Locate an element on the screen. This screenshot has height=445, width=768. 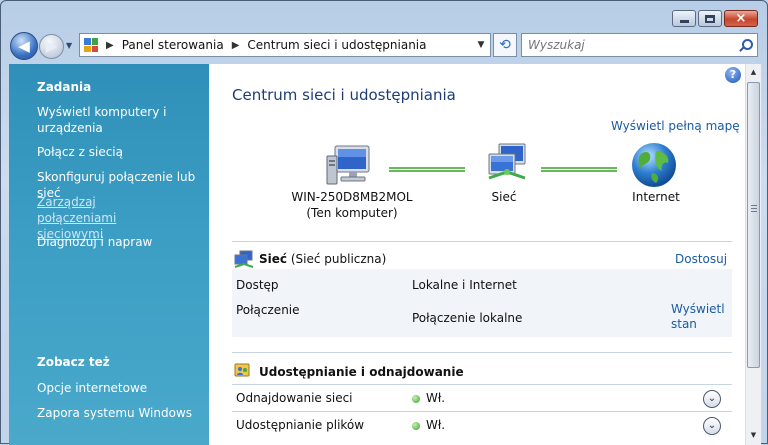
see-also-internet-options: Opcje internetowe is located at coordinates (122, 388).